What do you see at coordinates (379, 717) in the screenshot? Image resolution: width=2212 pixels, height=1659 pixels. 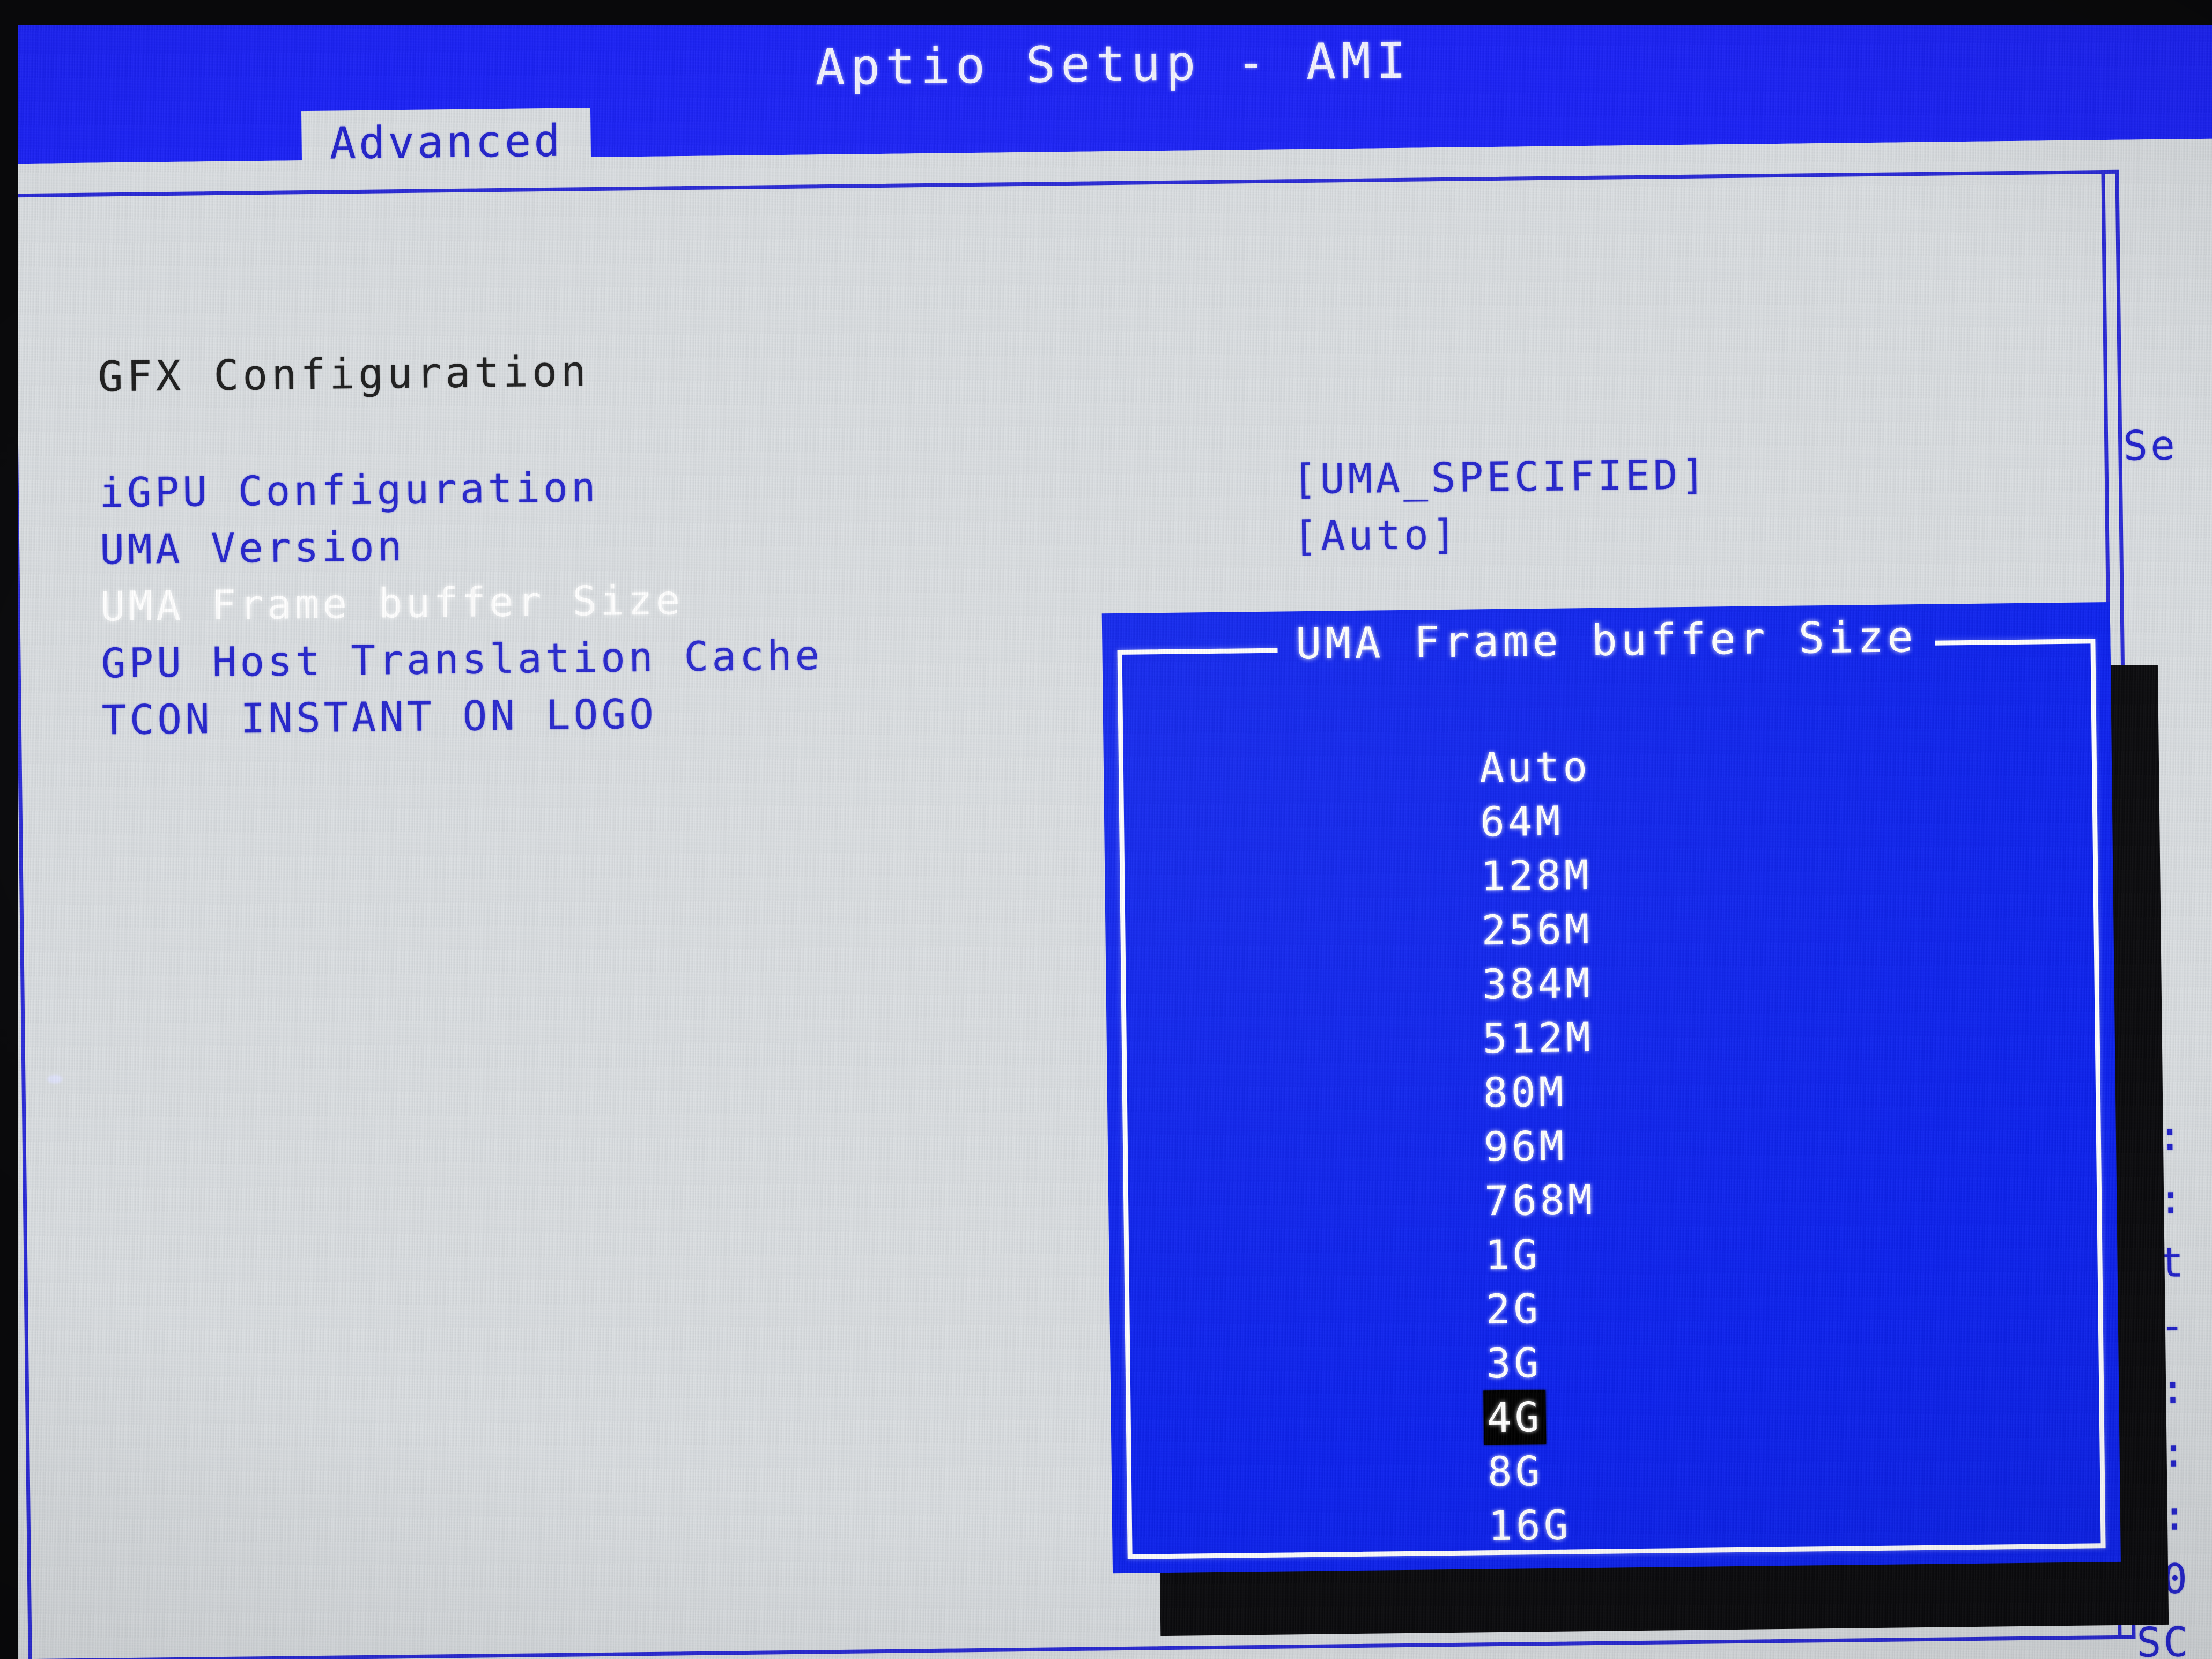 I see `setting-label: TCON INSTANT ON LOGO` at bounding box center [379, 717].